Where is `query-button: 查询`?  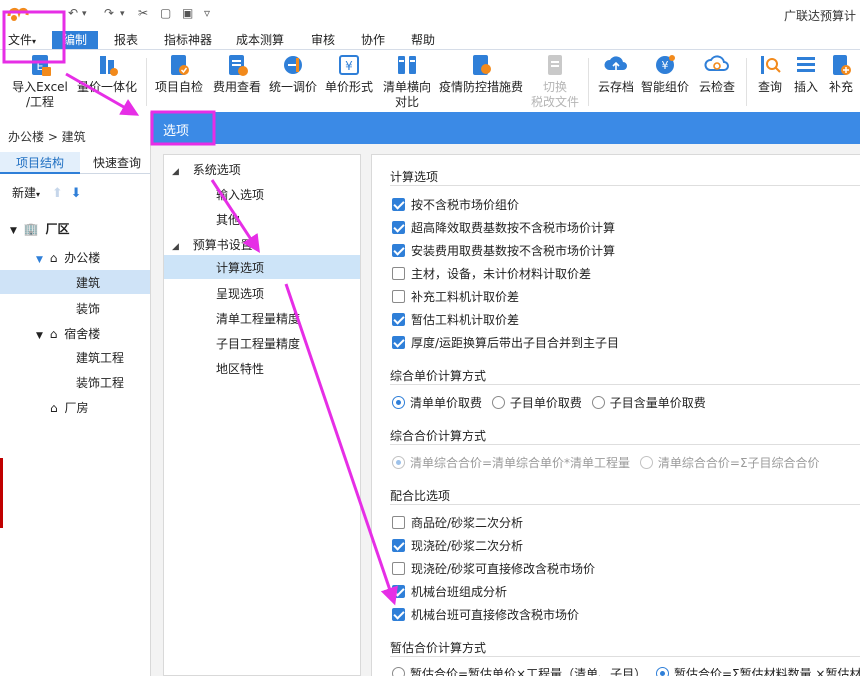 query-button: 查询 is located at coordinates (770, 73).